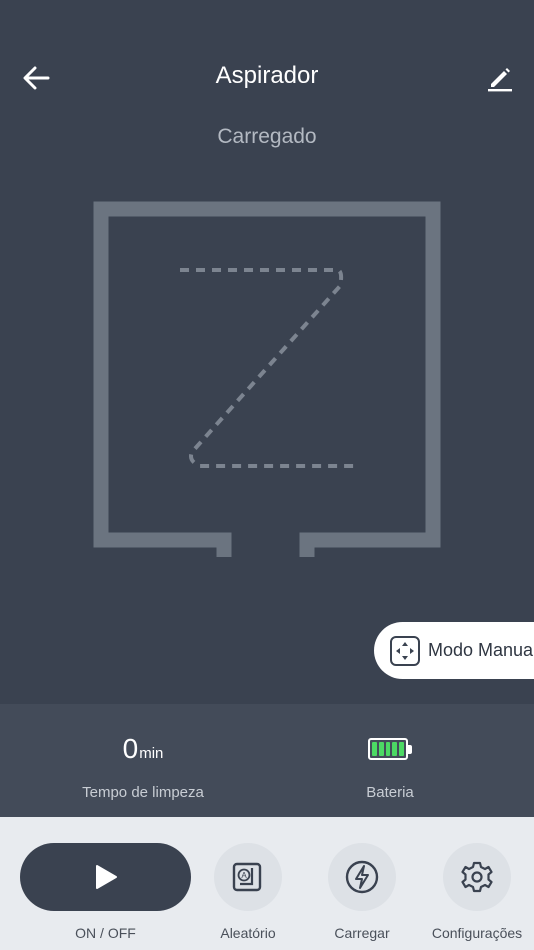 The height and width of the screenshot is (950, 534). I want to click on svg-text: A, so click(244, 875).